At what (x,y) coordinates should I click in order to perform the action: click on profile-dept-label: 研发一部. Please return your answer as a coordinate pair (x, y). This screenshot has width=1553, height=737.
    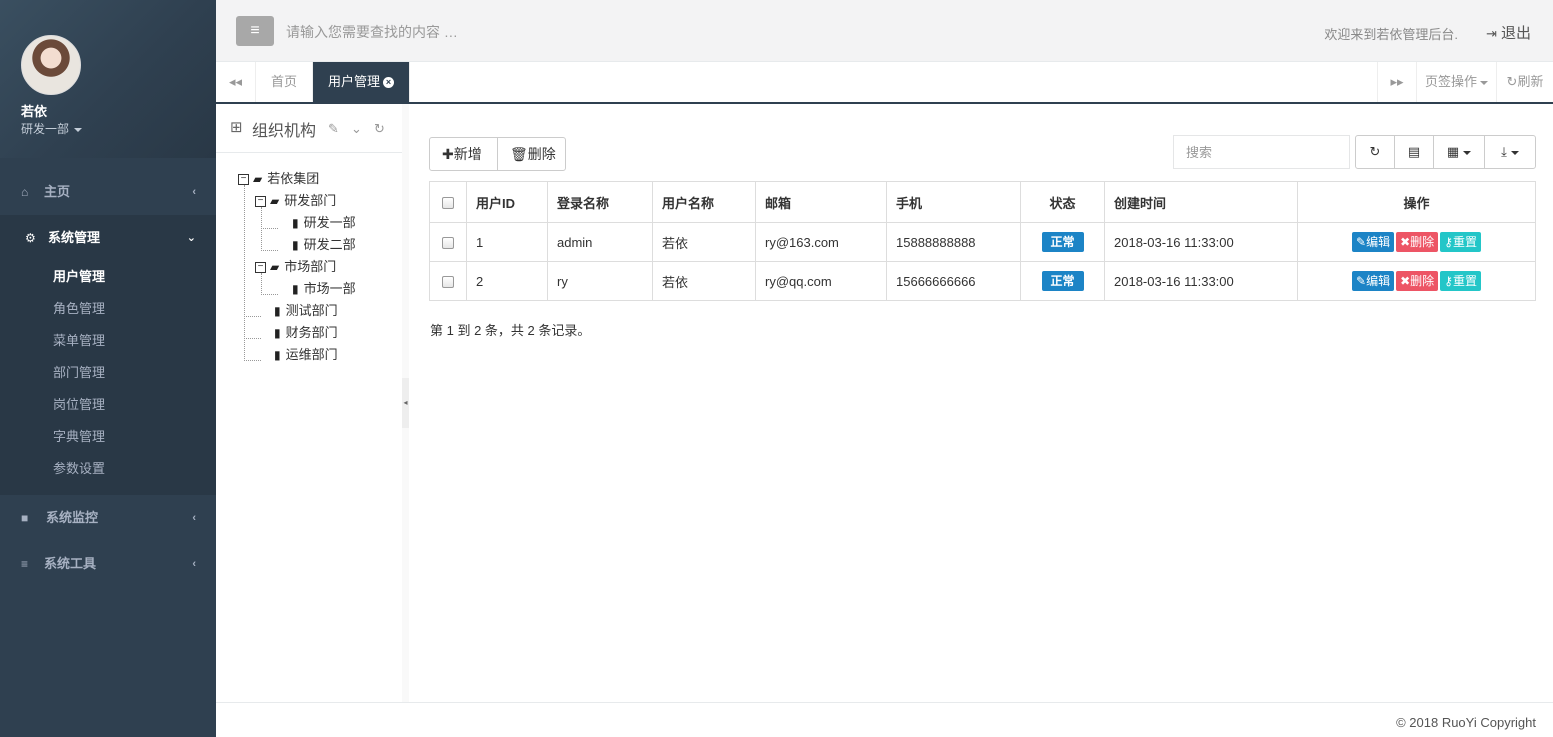
    Looking at the image, I should click on (45, 129).